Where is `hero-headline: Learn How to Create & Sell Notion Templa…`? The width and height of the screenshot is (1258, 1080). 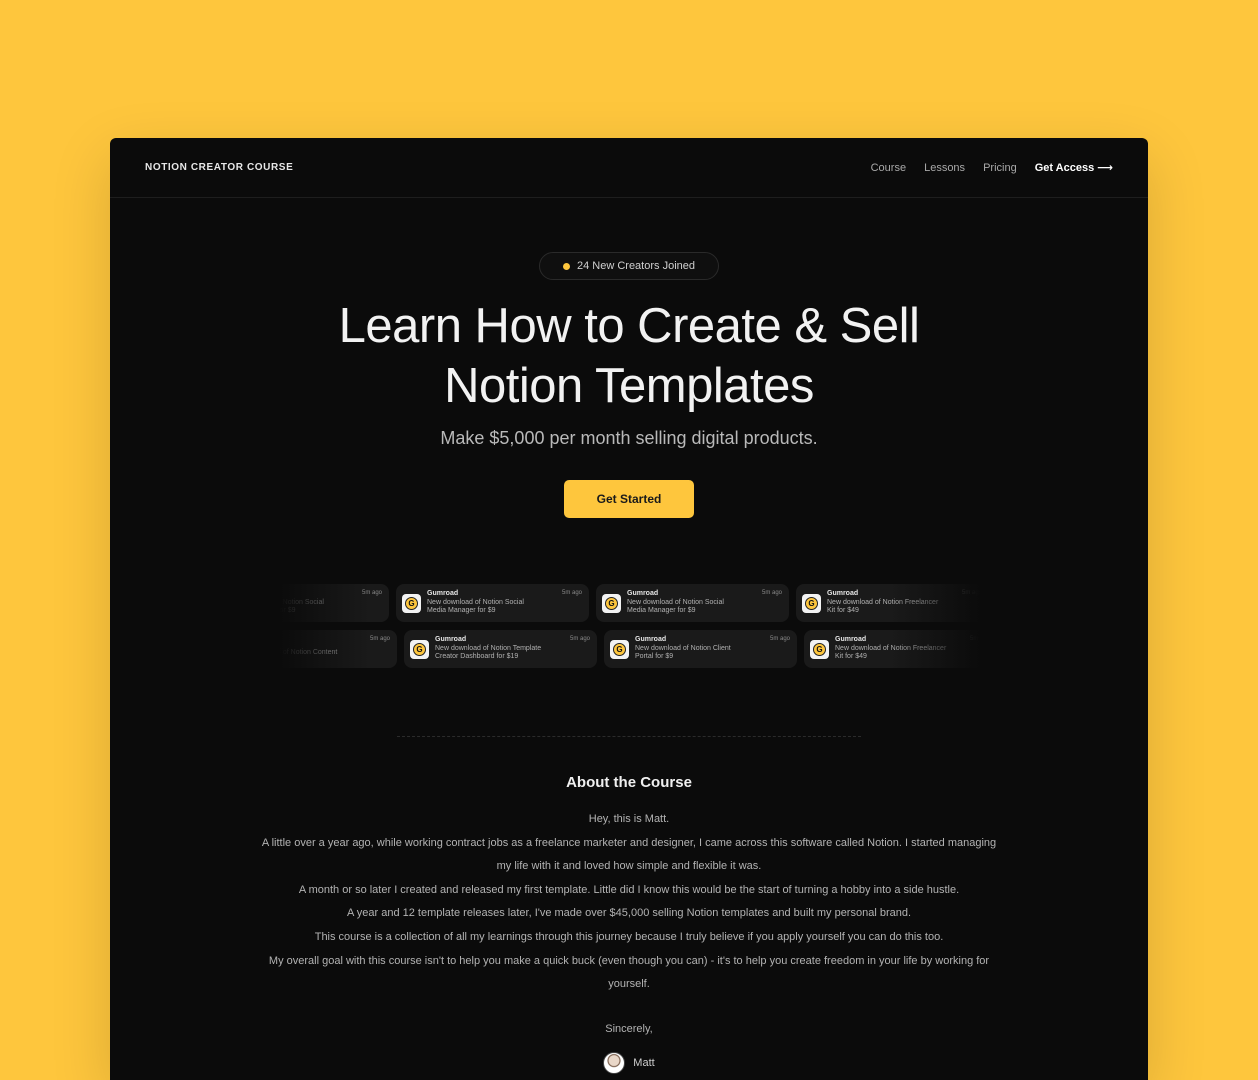 hero-headline: Learn How to Create & Sell Notion Templa… is located at coordinates (629, 356).